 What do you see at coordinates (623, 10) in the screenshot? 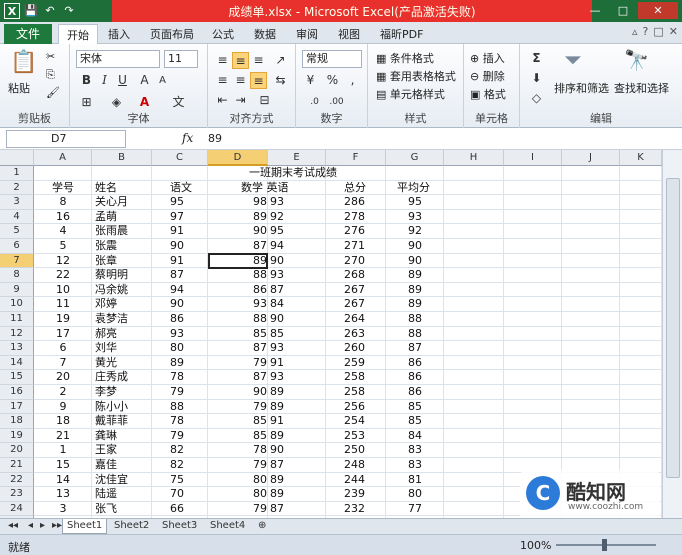
I see `maximize-button: □` at bounding box center [623, 10].